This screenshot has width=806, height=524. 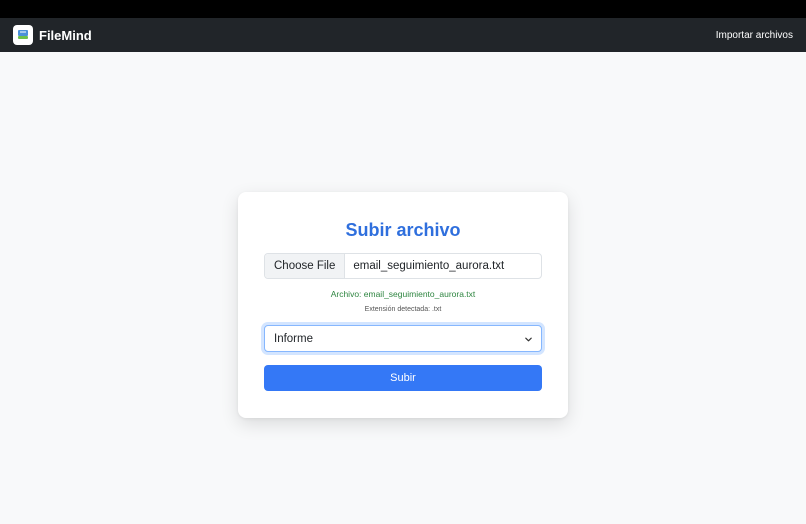 What do you see at coordinates (403, 9) in the screenshot?
I see `top-bar` at bounding box center [403, 9].